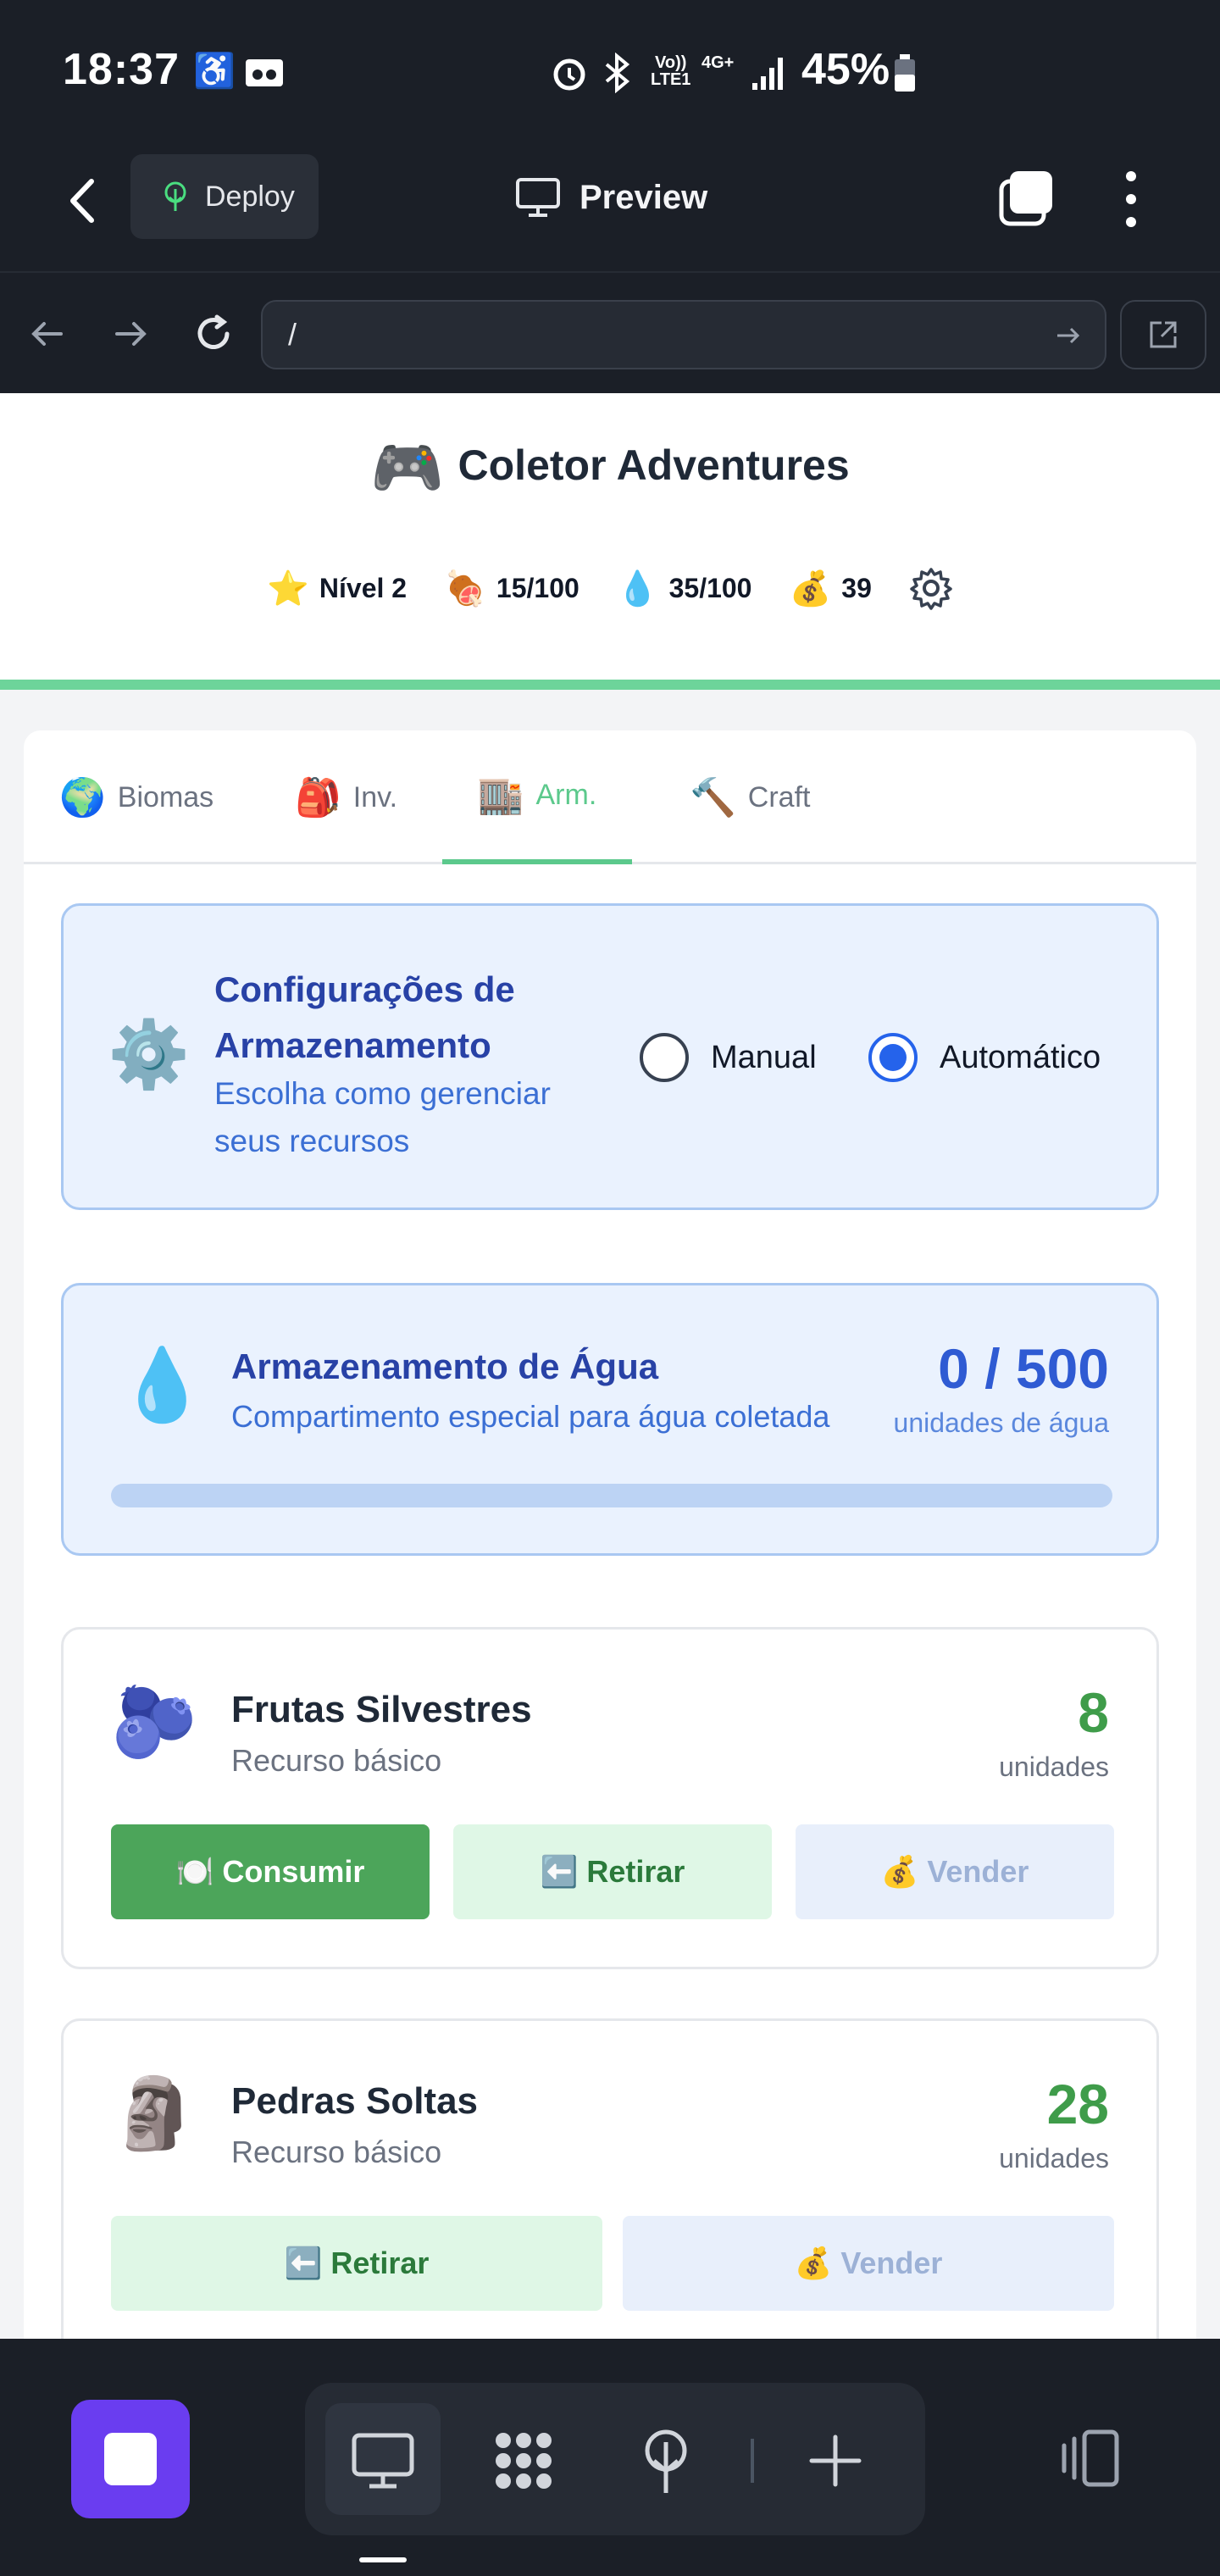 The image size is (1220, 2576). I want to click on app-bar: Deploy Preview, so click(610, 203).